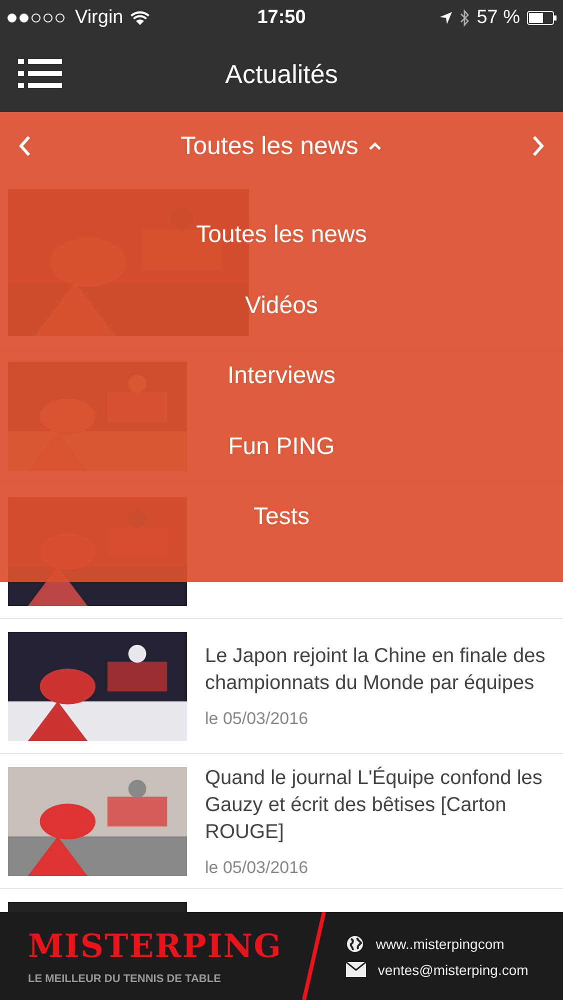  What do you see at coordinates (356, 969) in the screenshot?
I see `envelope-icon` at bounding box center [356, 969].